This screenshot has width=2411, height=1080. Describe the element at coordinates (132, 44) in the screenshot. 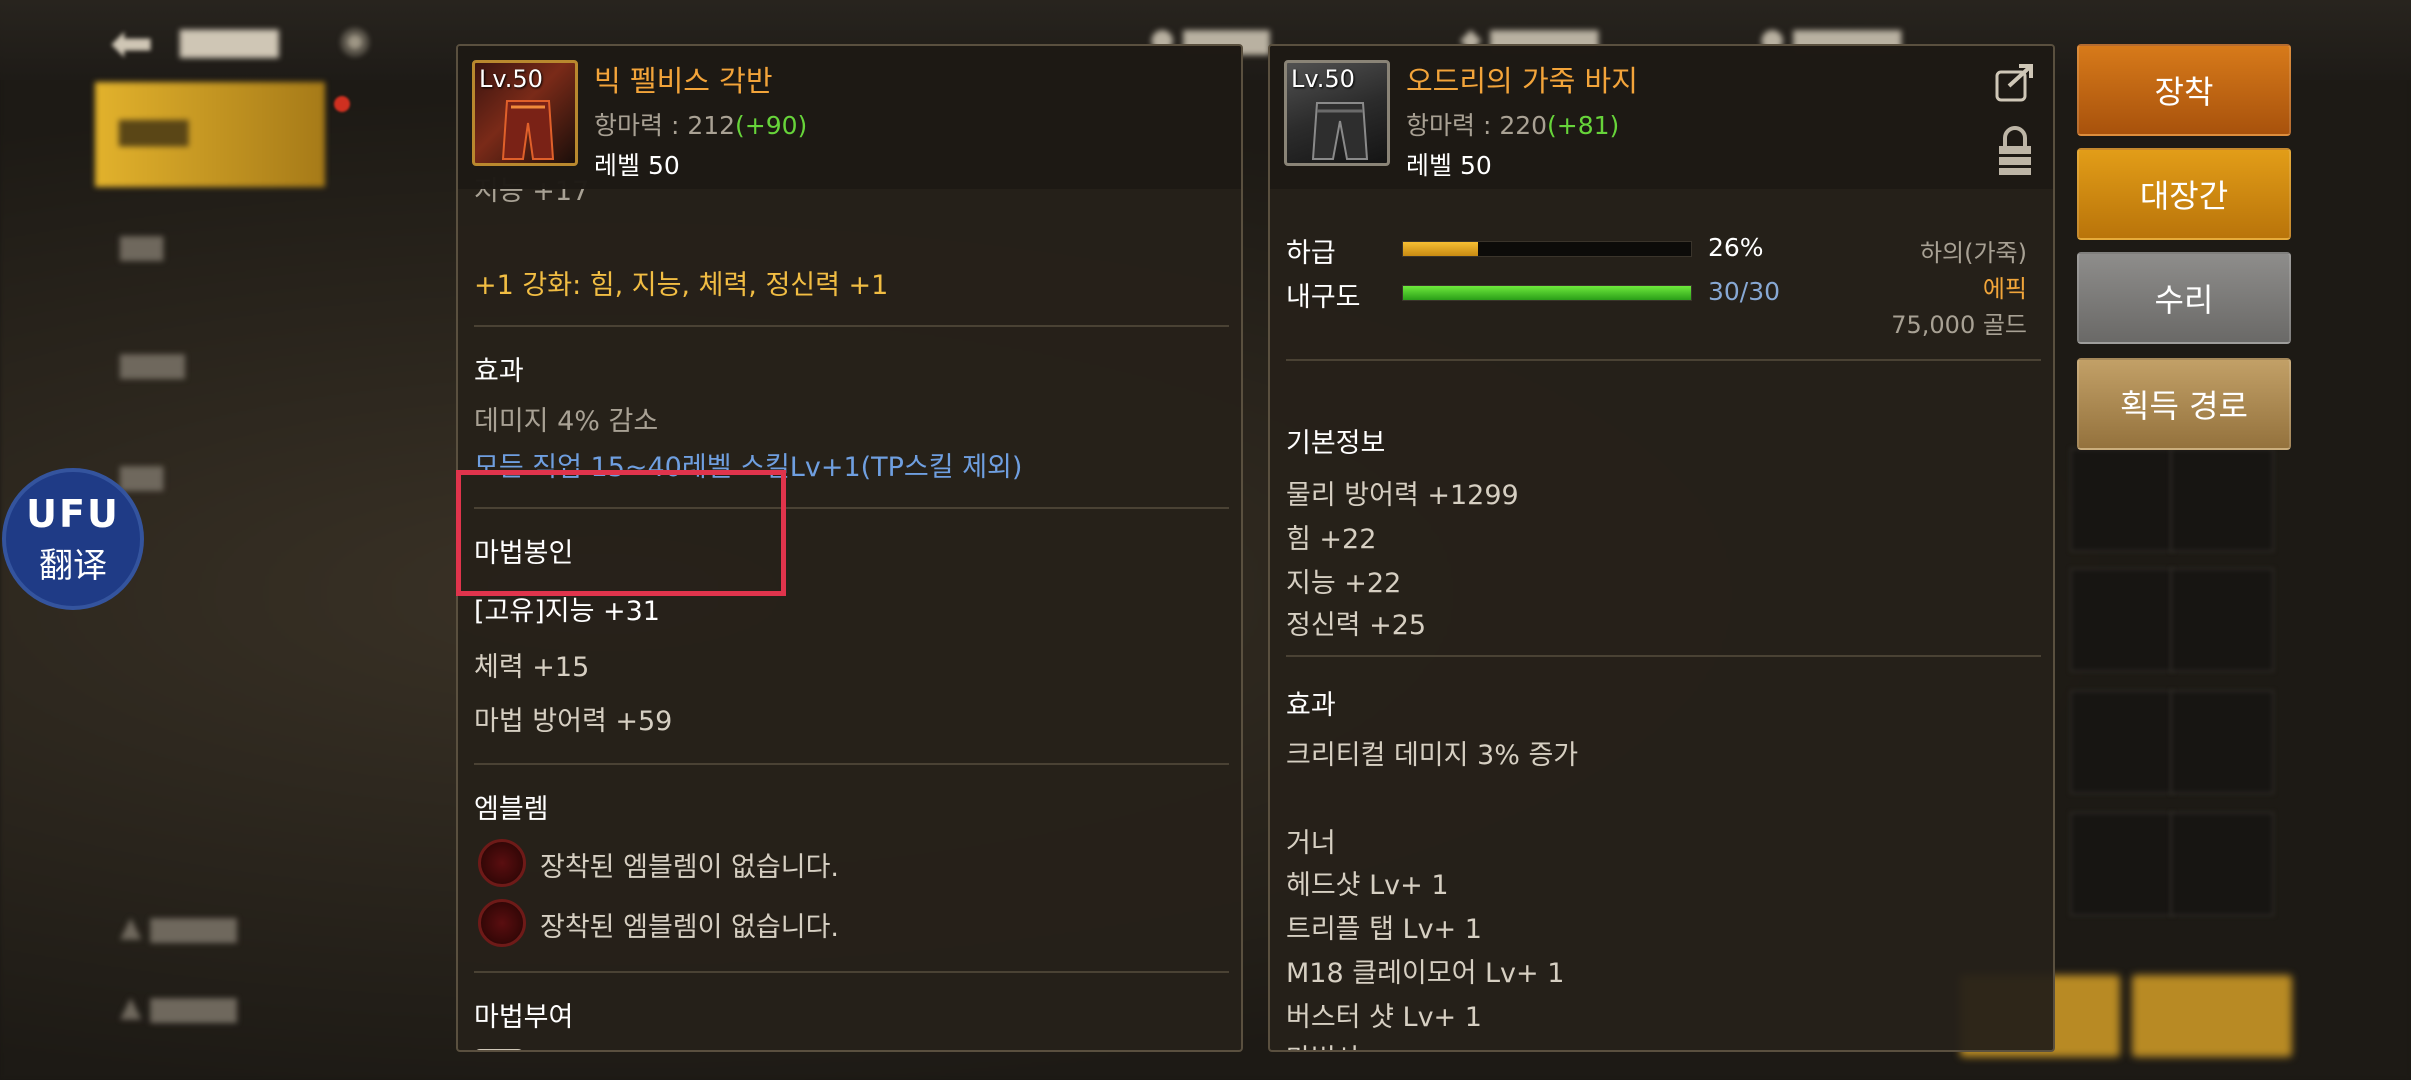

I see `back-arrow-icon: ⬅` at that location.